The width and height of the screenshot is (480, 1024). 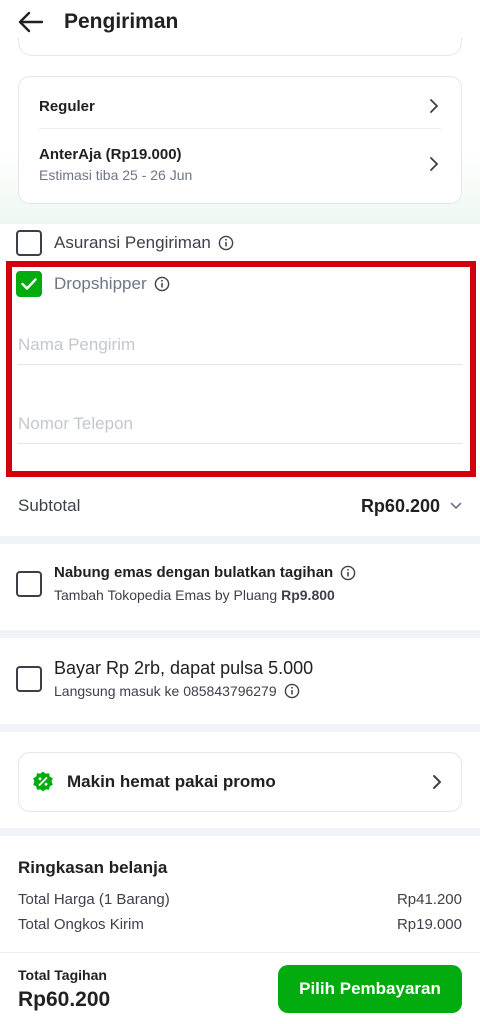 I want to click on promo-label: Makin hemat pakai promo, so click(x=171, y=781).